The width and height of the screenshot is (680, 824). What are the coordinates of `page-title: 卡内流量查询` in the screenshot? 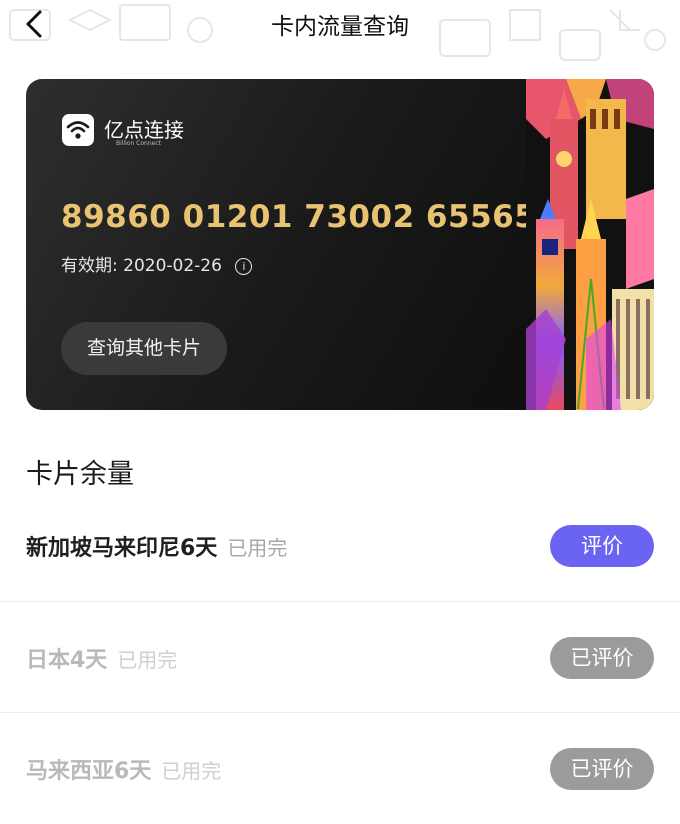 It's located at (340, 27).